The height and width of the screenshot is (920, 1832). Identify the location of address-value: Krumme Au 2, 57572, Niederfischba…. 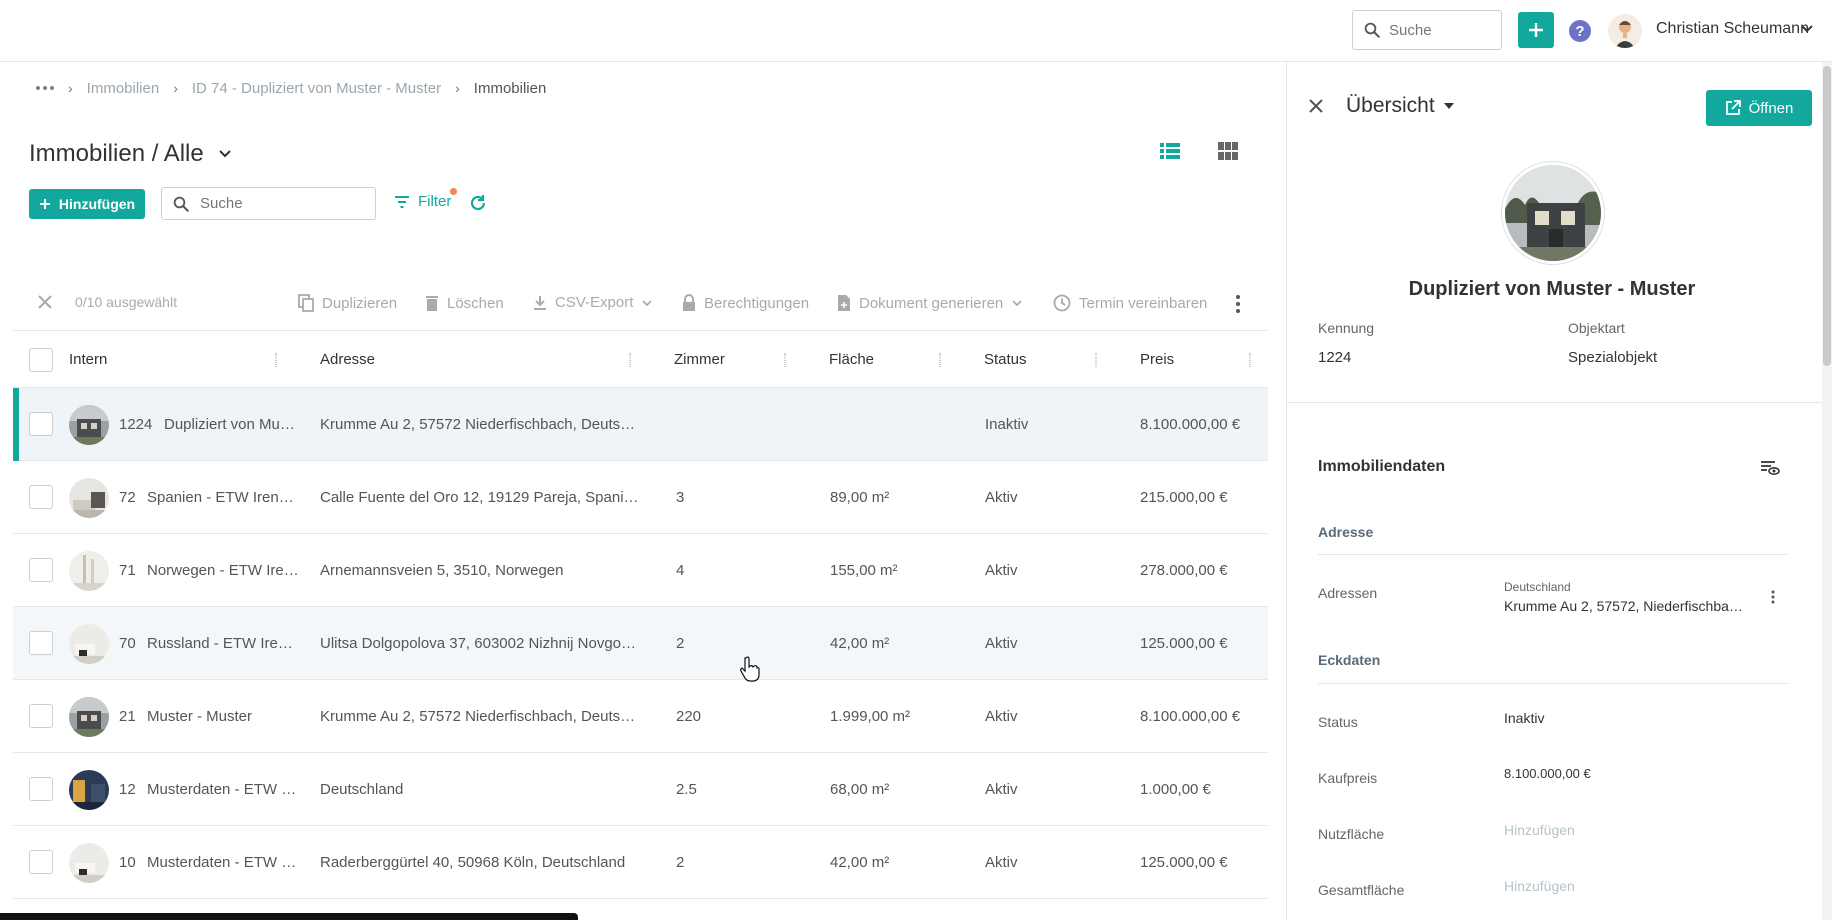
(1623, 606).